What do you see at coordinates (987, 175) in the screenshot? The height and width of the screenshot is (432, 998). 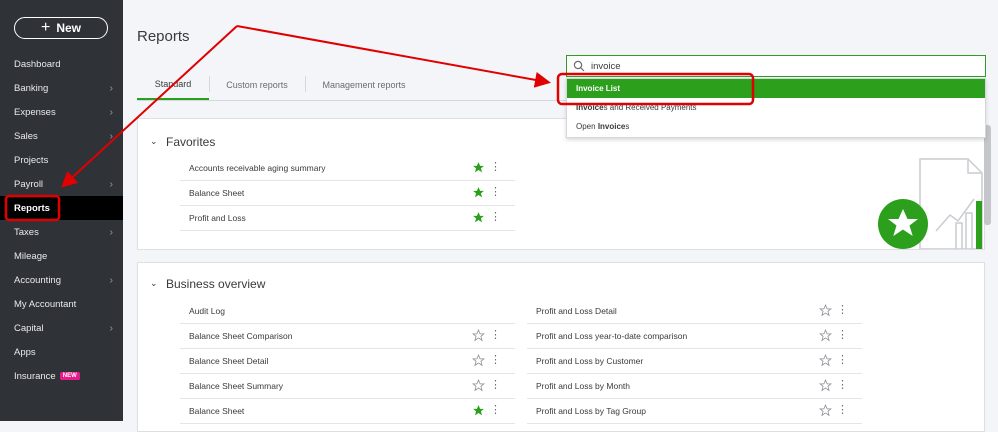 I see `vertical-scrollbar` at bounding box center [987, 175].